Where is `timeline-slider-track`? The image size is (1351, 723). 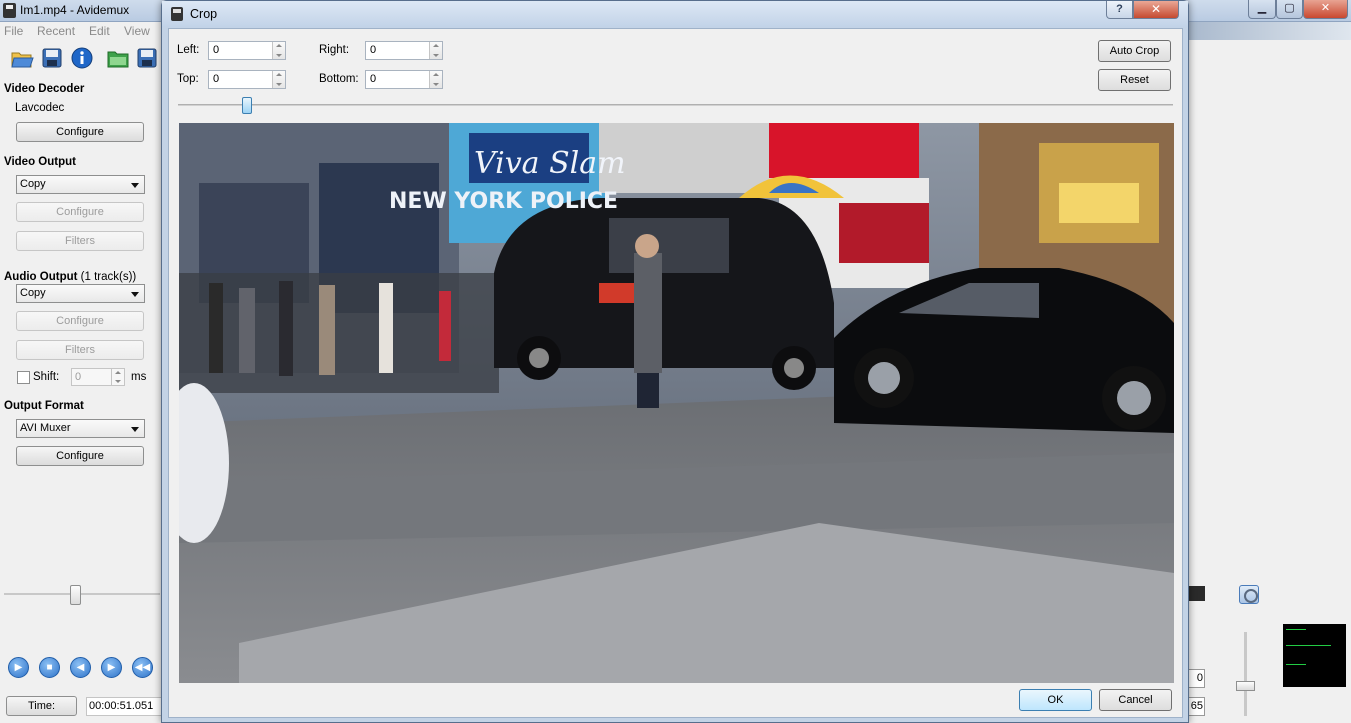 timeline-slider-track is located at coordinates (82, 594).